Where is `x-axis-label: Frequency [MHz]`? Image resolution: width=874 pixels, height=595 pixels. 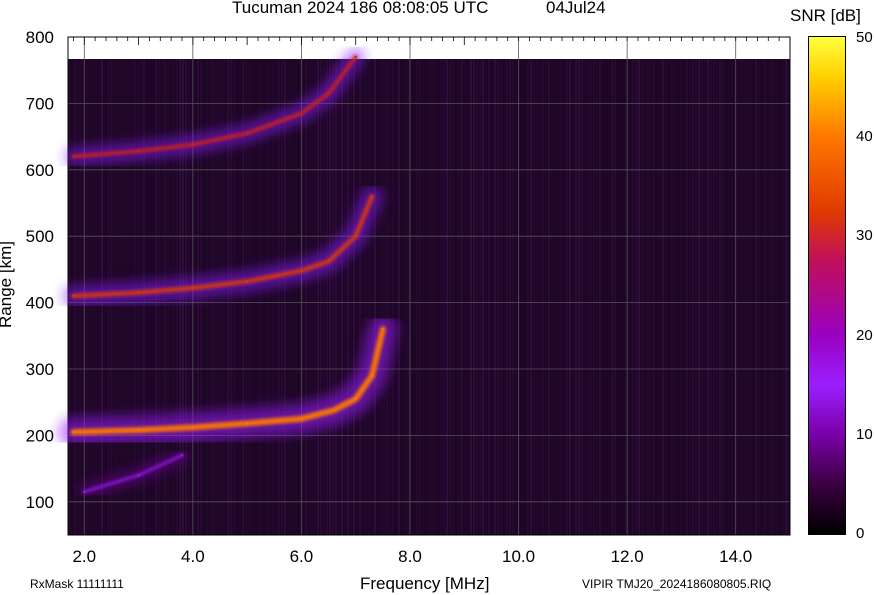 x-axis-label: Frequency [MHz] is located at coordinates (425, 583).